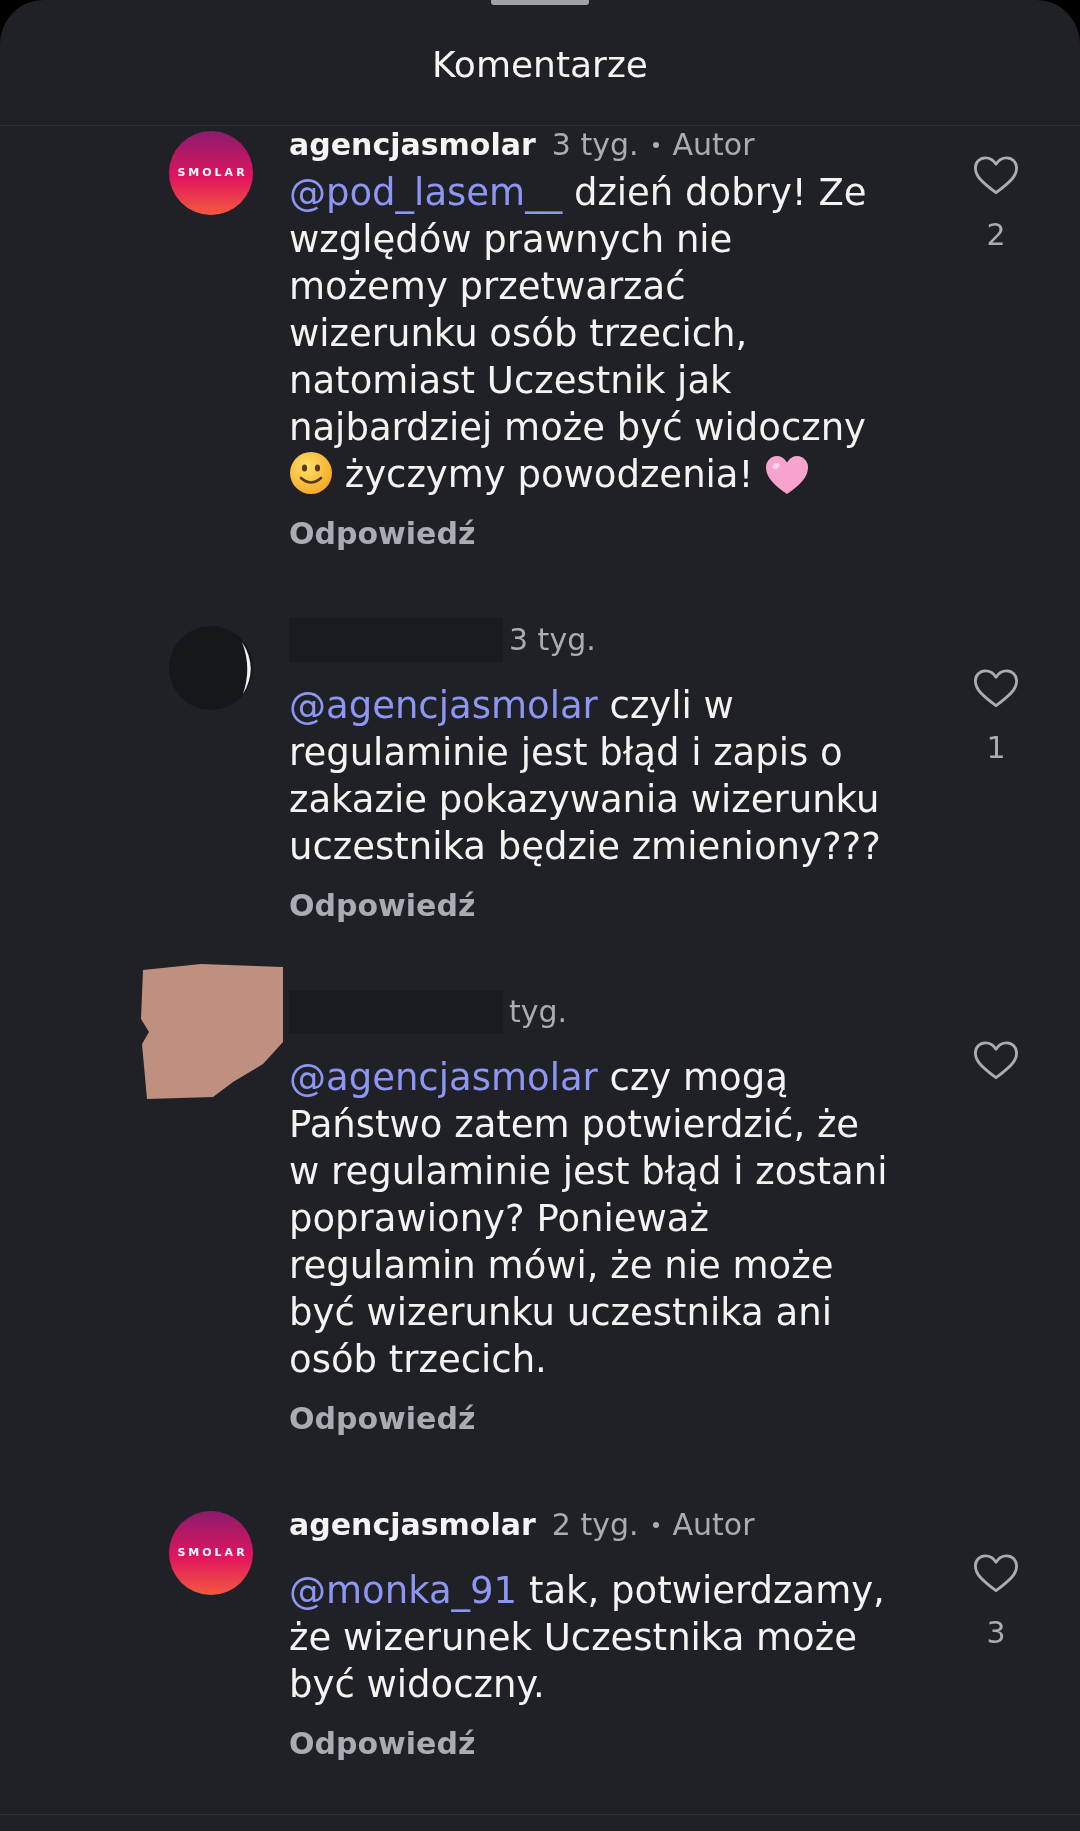  What do you see at coordinates (578, 334) in the screenshot?
I see `comment-text: @pod_lasem__ dzień dobry! Ze względów prawnych nie możemy przetwarzać wizerunku osób trzecich, natomiast Uczestnik jak najbardziej może być widoczny życzymy powodzenia!` at bounding box center [578, 334].